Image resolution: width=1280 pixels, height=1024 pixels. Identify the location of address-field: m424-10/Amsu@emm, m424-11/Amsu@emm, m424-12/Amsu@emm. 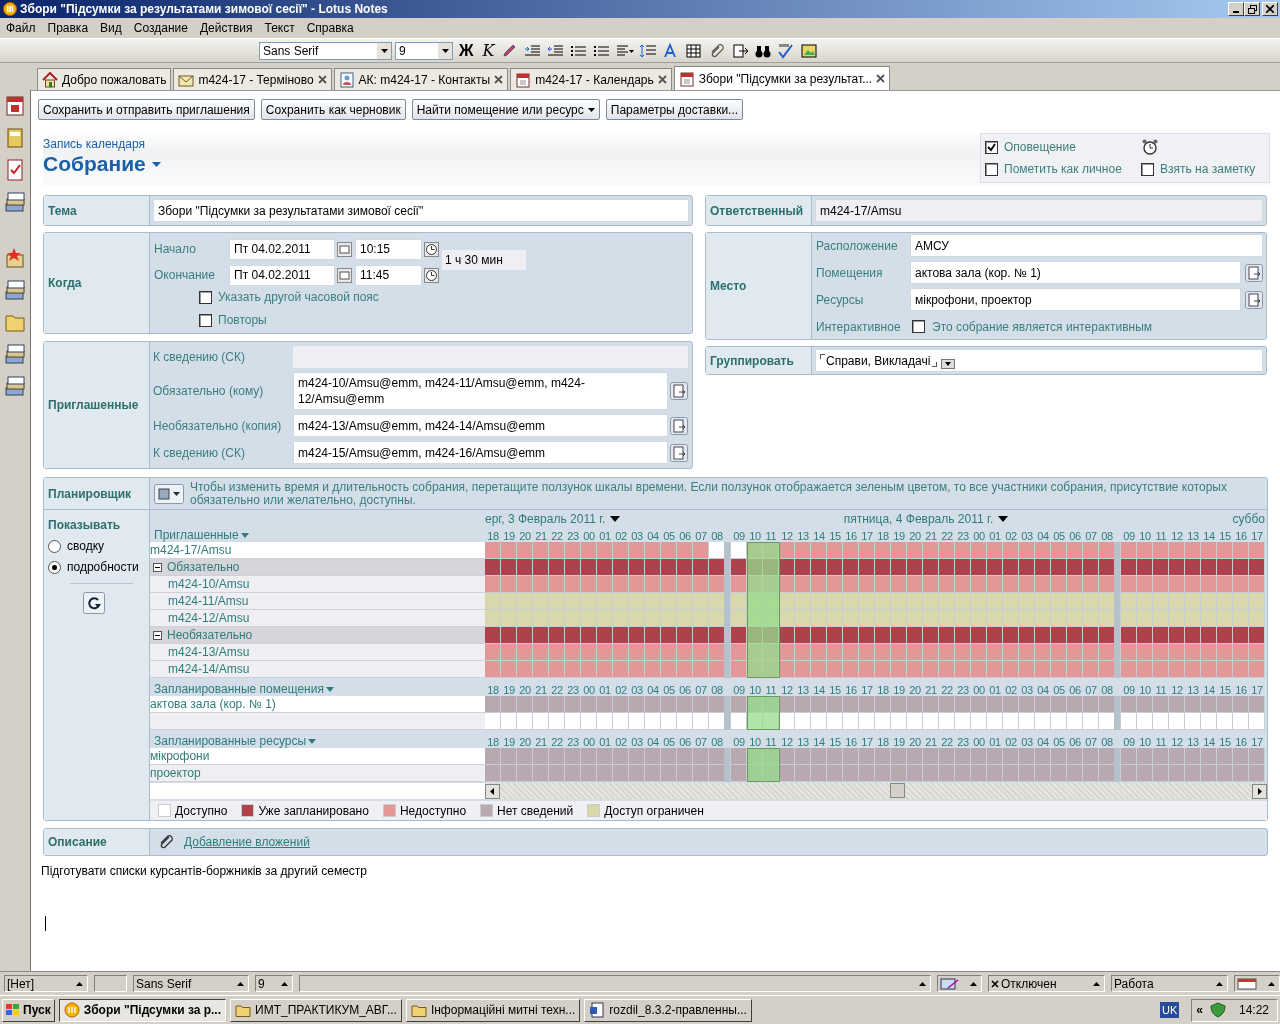
(480, 391).